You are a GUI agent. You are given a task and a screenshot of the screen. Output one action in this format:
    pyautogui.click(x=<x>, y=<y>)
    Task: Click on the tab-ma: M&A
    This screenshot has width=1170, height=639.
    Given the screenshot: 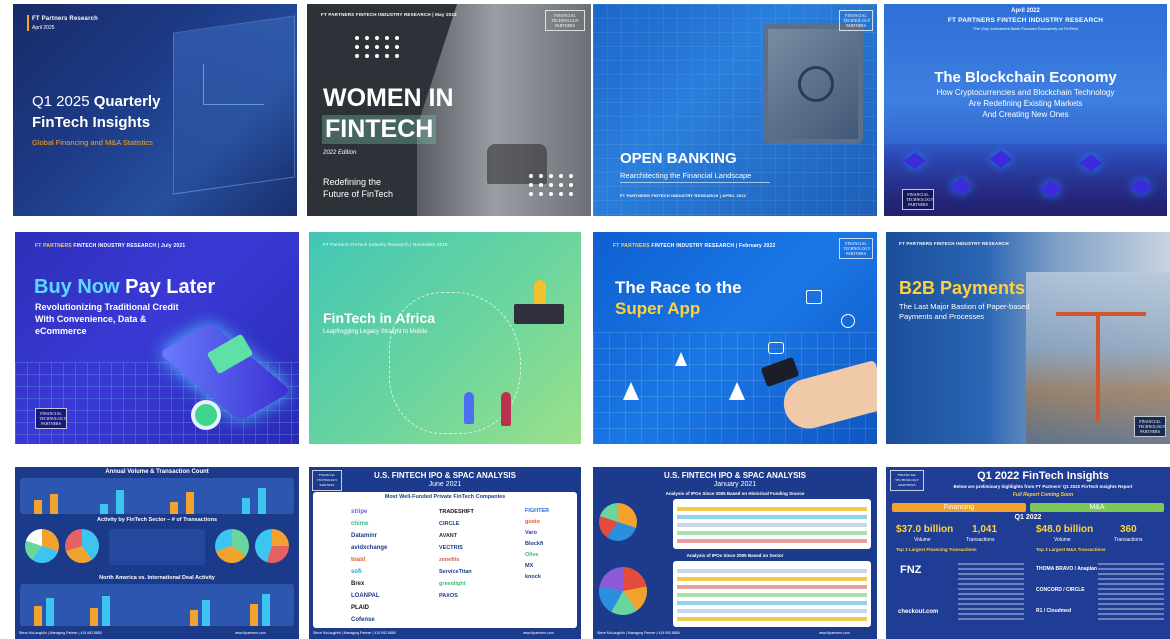 What is the action you would take?
    pyautogui.click(x=1097, y=507)
    